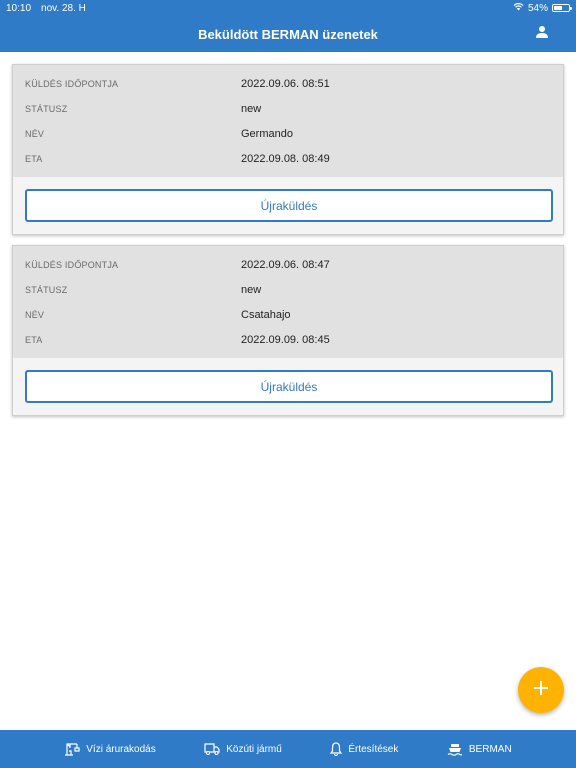 This screenshot has width=576, height=768. Describe the element at coordinates (63, 8) in the screenshot. I see `status-date: nov. 28. H` at that location.